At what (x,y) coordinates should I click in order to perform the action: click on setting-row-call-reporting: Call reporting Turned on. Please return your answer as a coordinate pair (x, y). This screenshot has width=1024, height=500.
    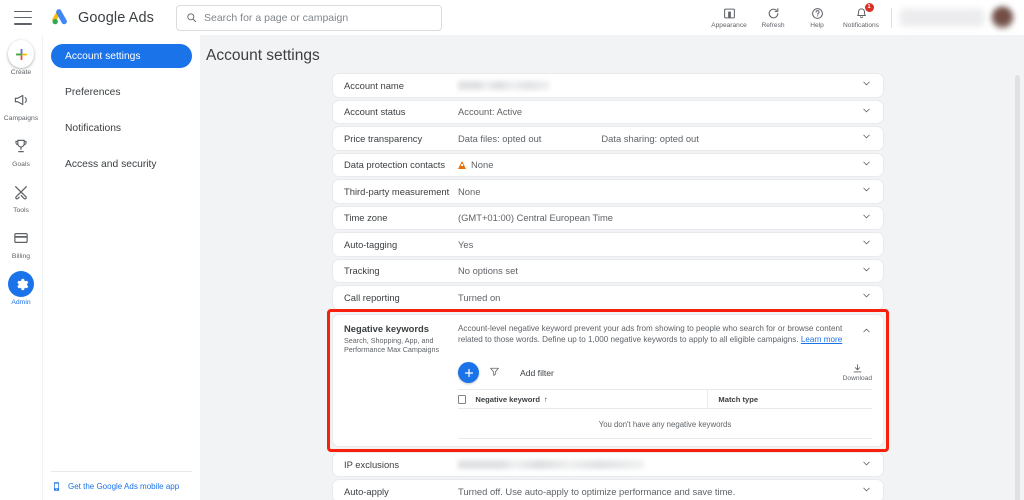
    Looking at the image, I should click on (608, 297).